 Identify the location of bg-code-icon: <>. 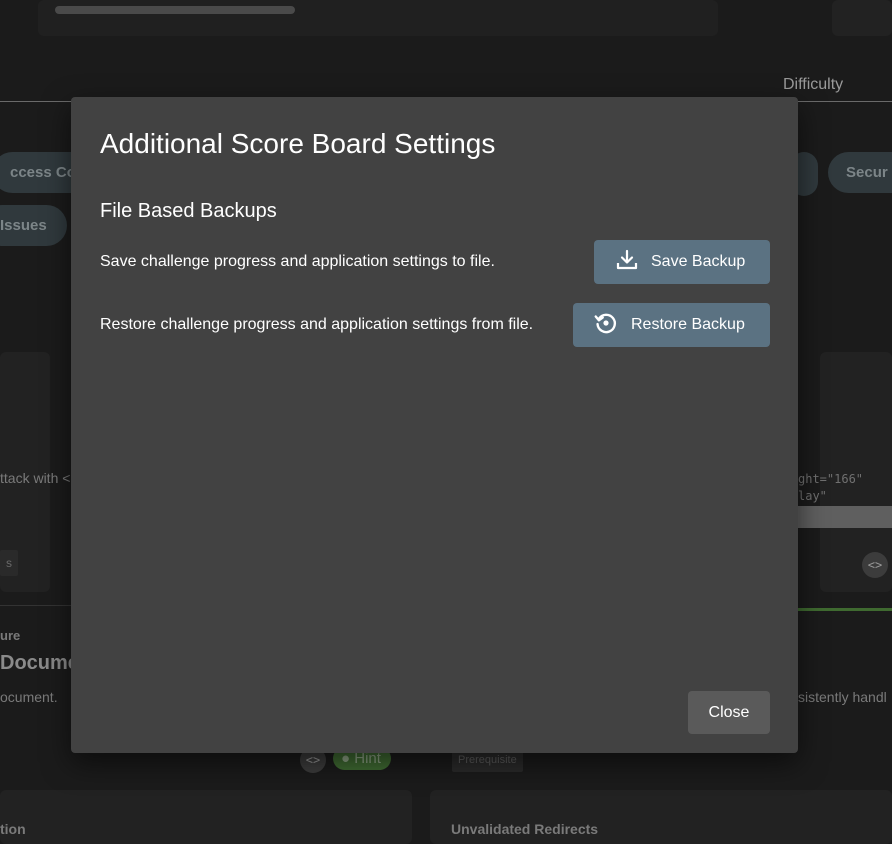
(875, 565).